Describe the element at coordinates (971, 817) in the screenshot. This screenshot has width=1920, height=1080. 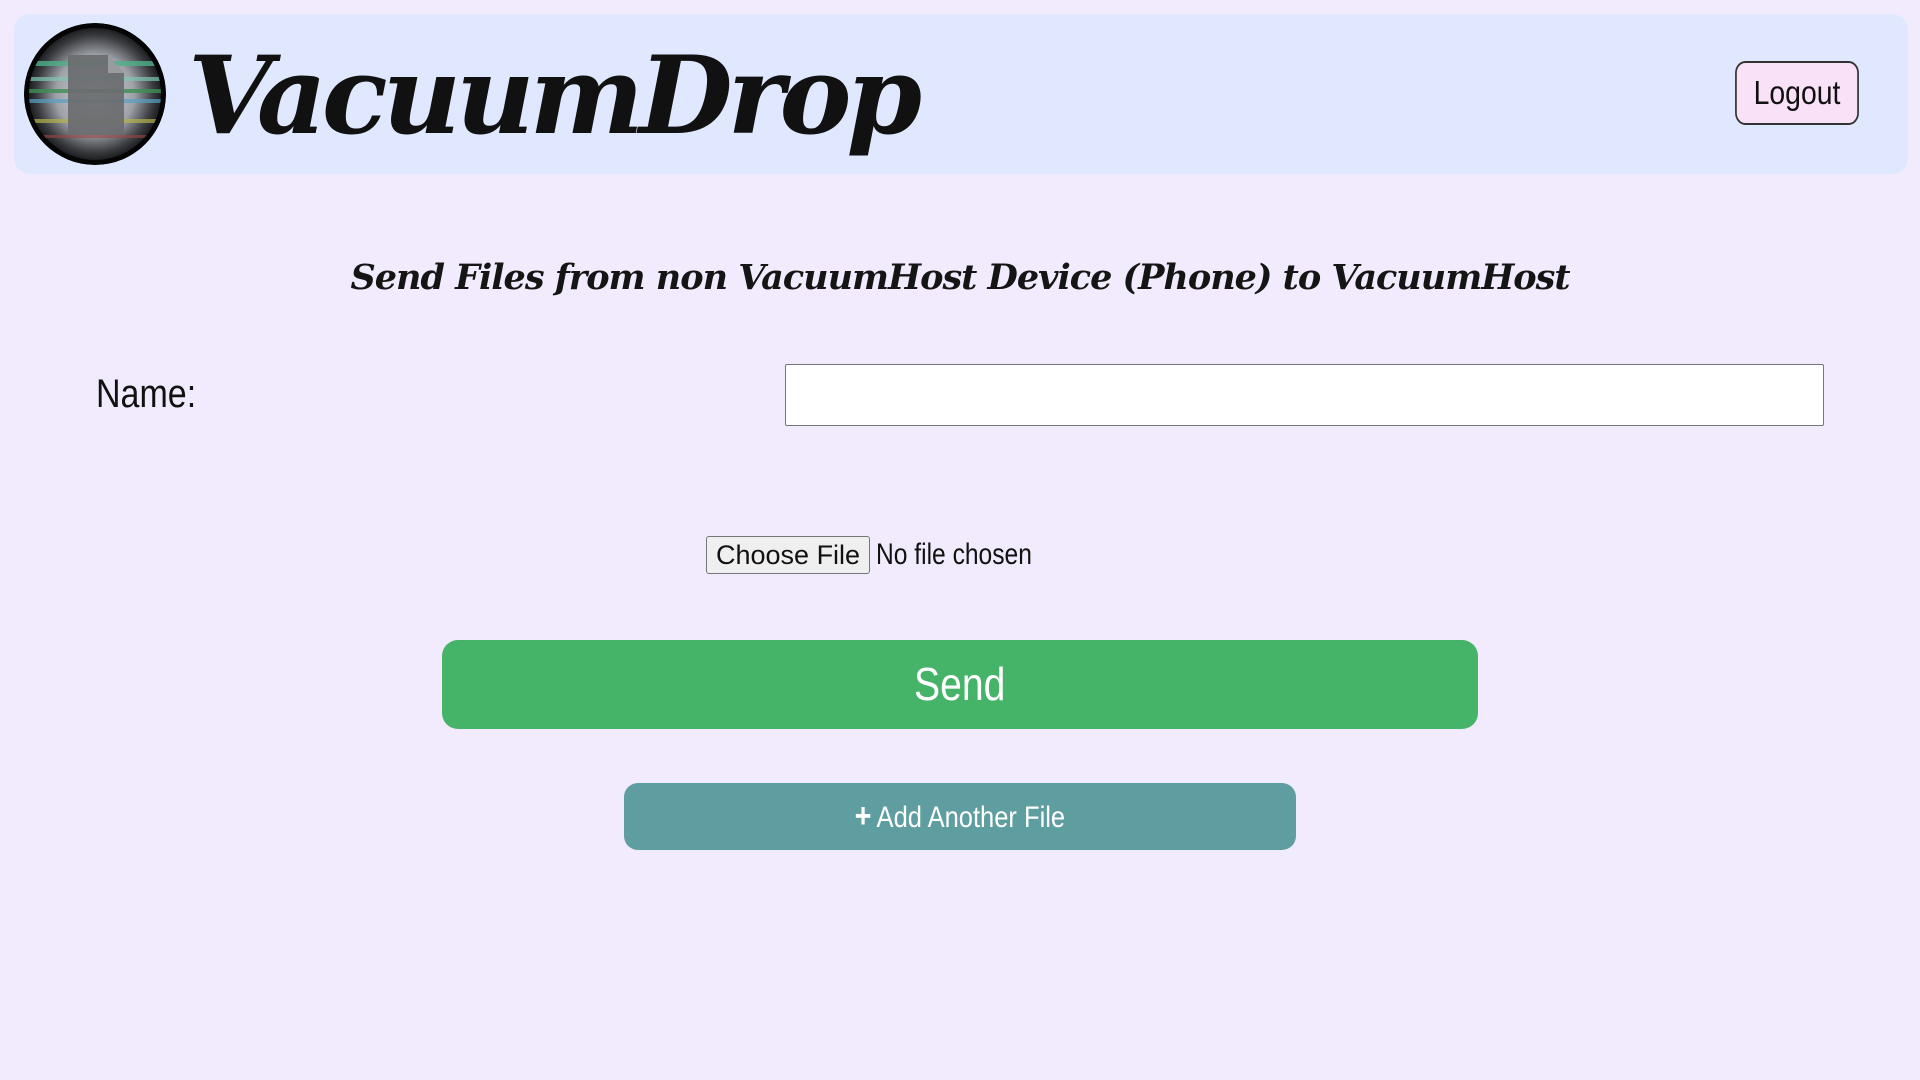
I see `add-another-file-label: Add Another File` at that location.